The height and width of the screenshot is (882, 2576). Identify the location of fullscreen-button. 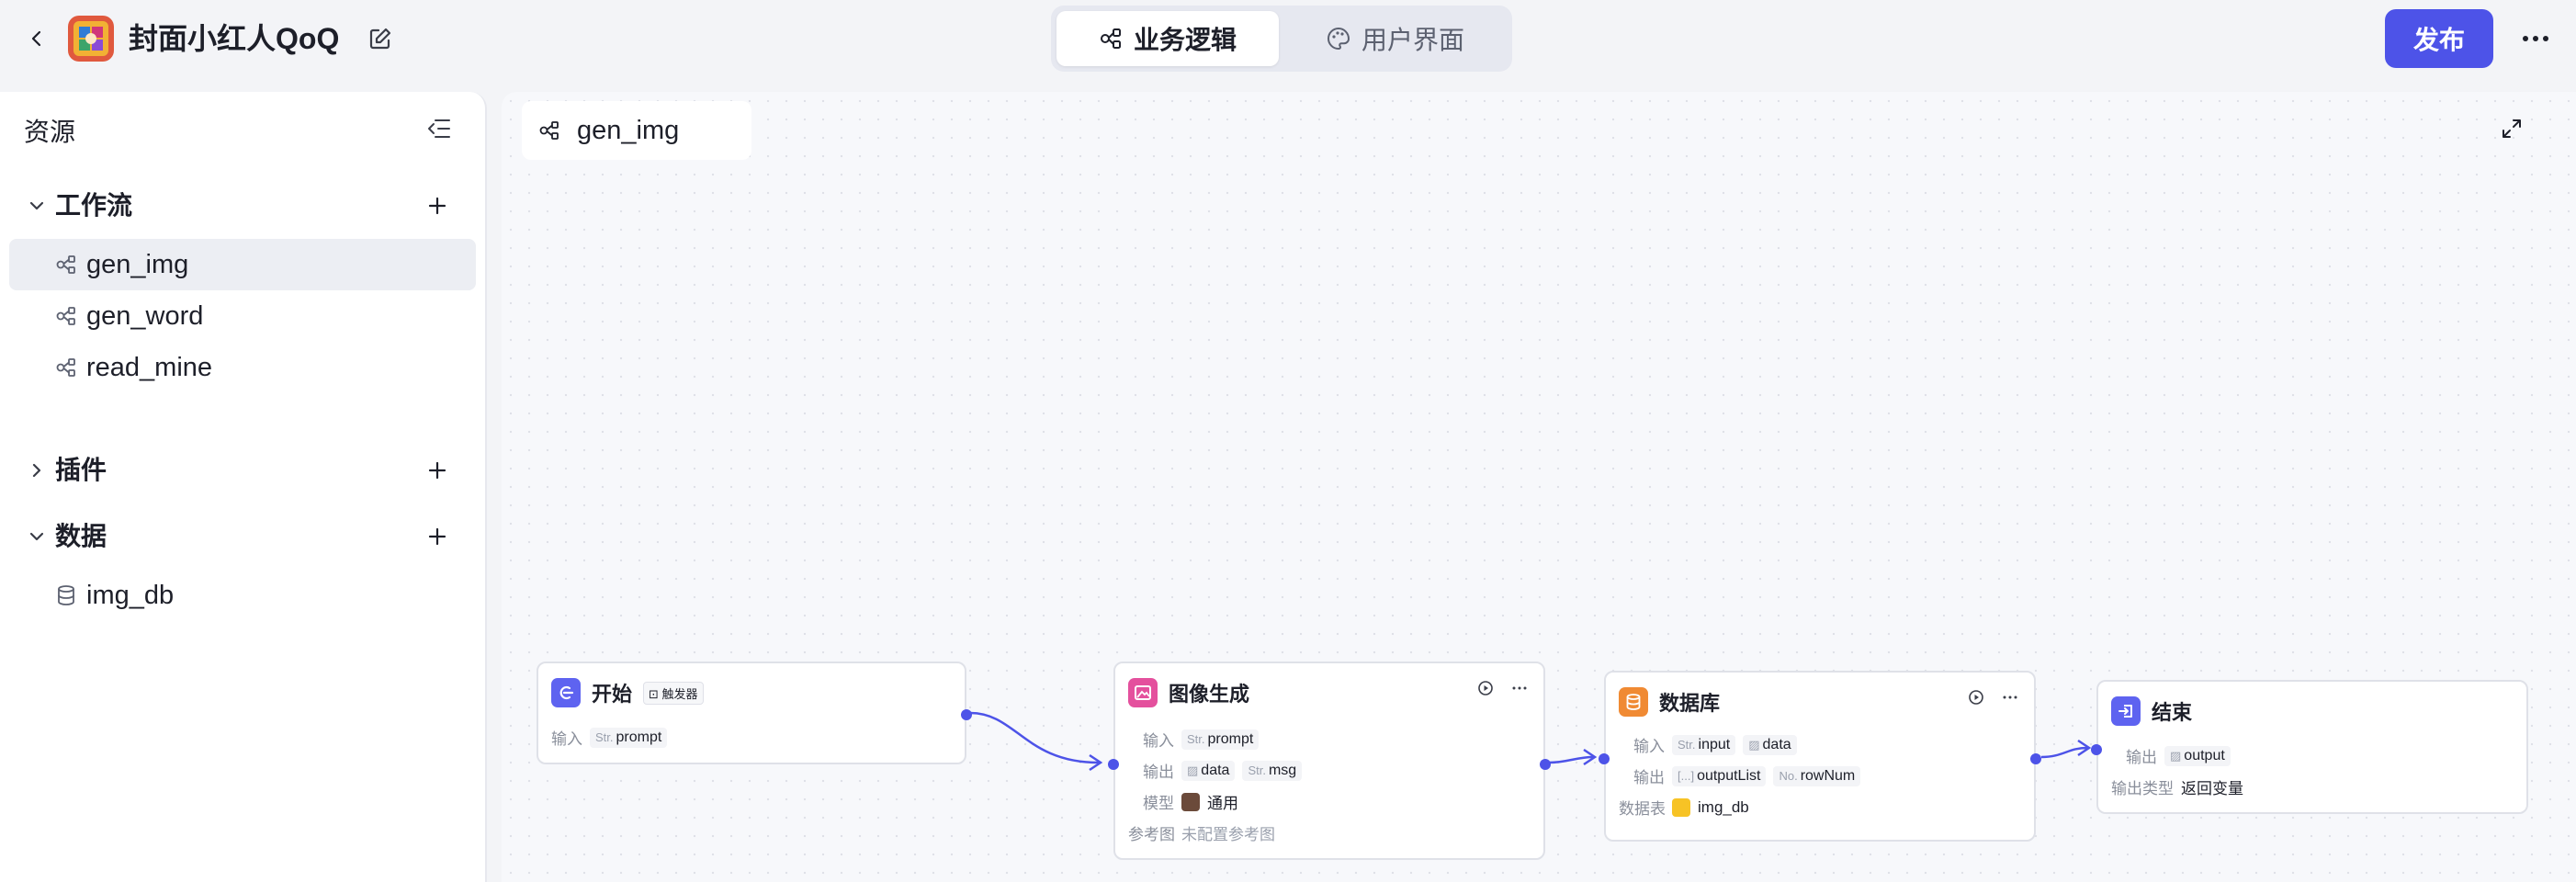
(2511, 128).